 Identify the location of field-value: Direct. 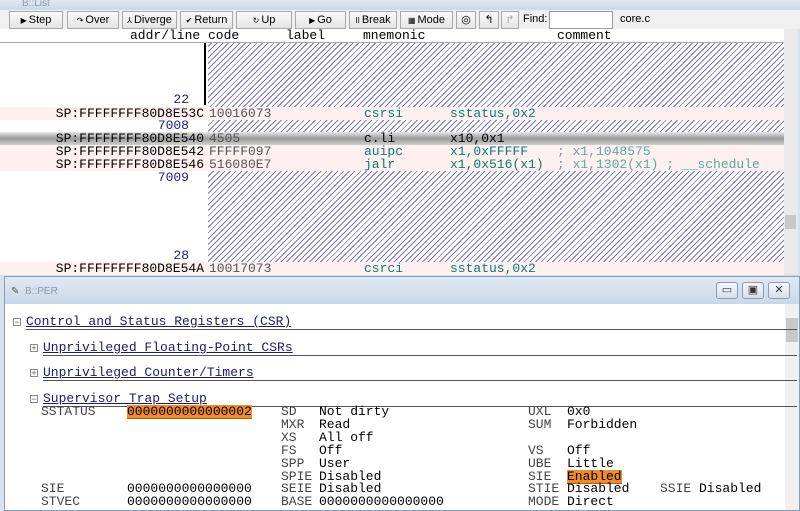
(590, 501).